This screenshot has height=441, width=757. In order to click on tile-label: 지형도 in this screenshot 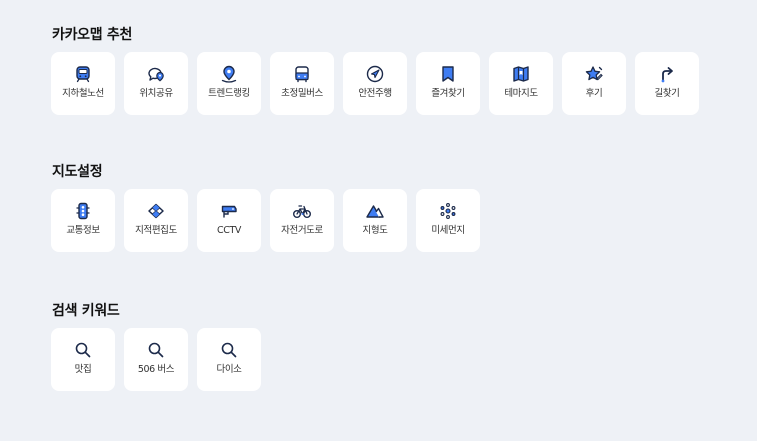, I will do `click(375, 230)`.